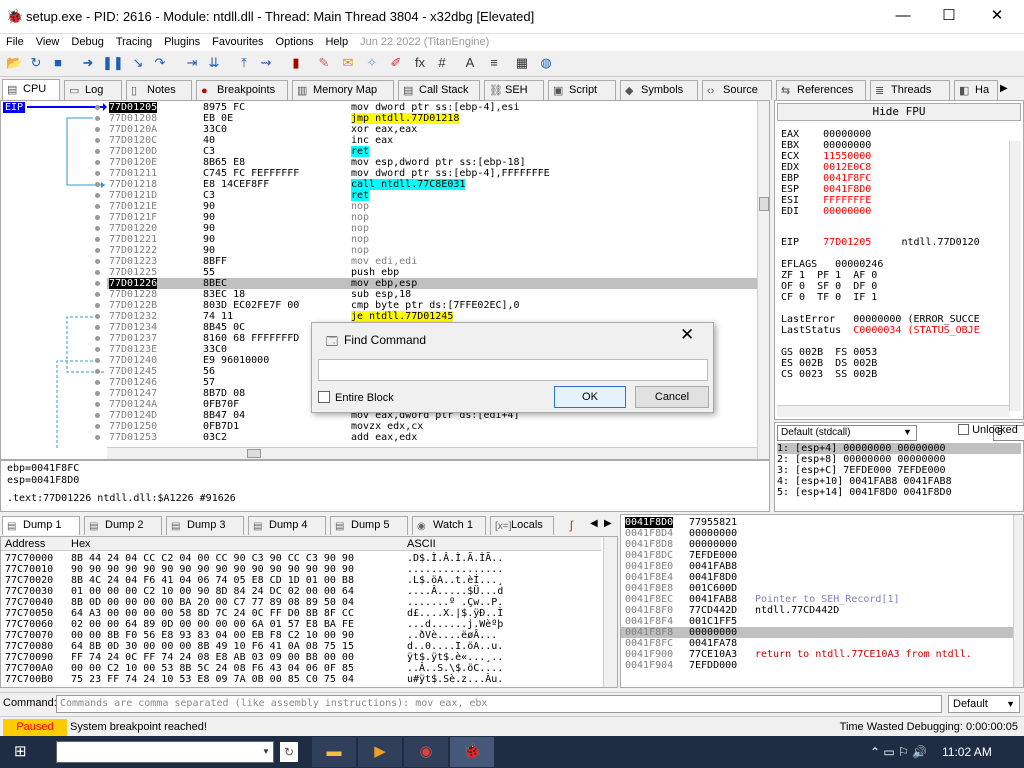 The height and width of the screenshot is (768, 1024). Describe the element at coordinates (672, 397) in the screenshot. I see `cancel-button: Cancel` at that location.